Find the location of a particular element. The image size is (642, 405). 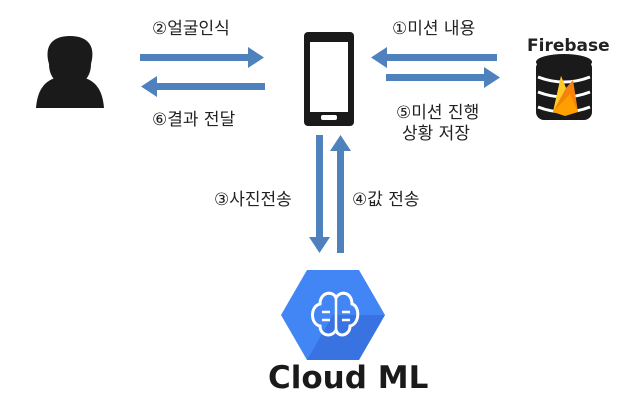

person-icon is located at coordinates (70, 72).